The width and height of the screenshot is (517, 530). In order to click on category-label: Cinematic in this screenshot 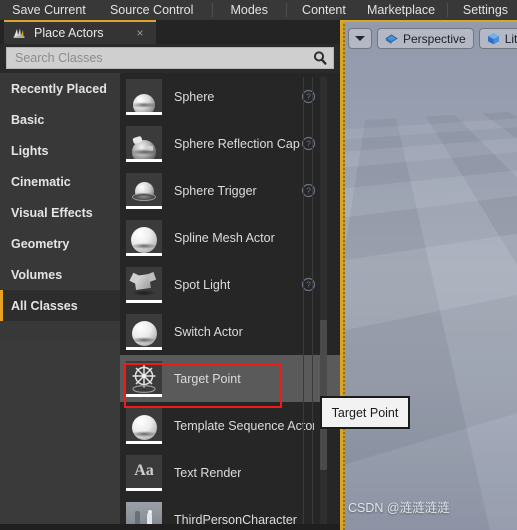, I will do `click(41, 181)`.